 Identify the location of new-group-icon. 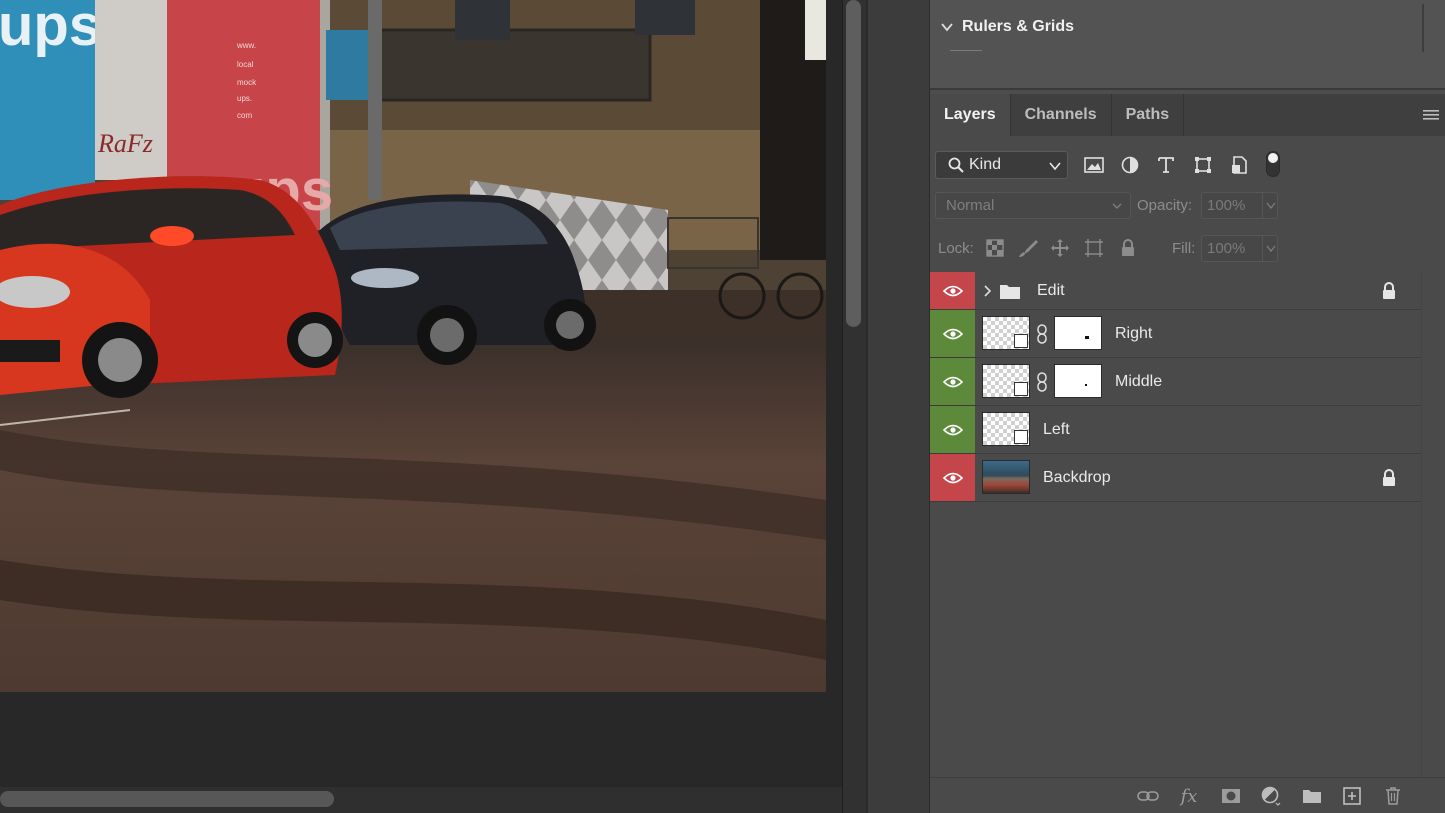
(1312, 796).